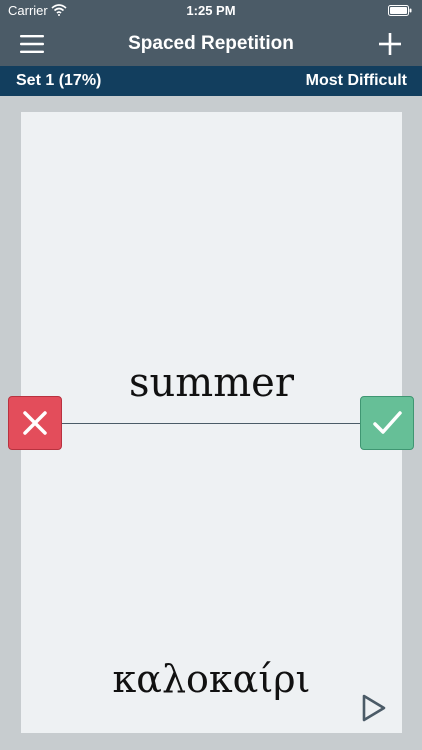  I want to click on status-time: 1:25 PM, so click(211, 10).